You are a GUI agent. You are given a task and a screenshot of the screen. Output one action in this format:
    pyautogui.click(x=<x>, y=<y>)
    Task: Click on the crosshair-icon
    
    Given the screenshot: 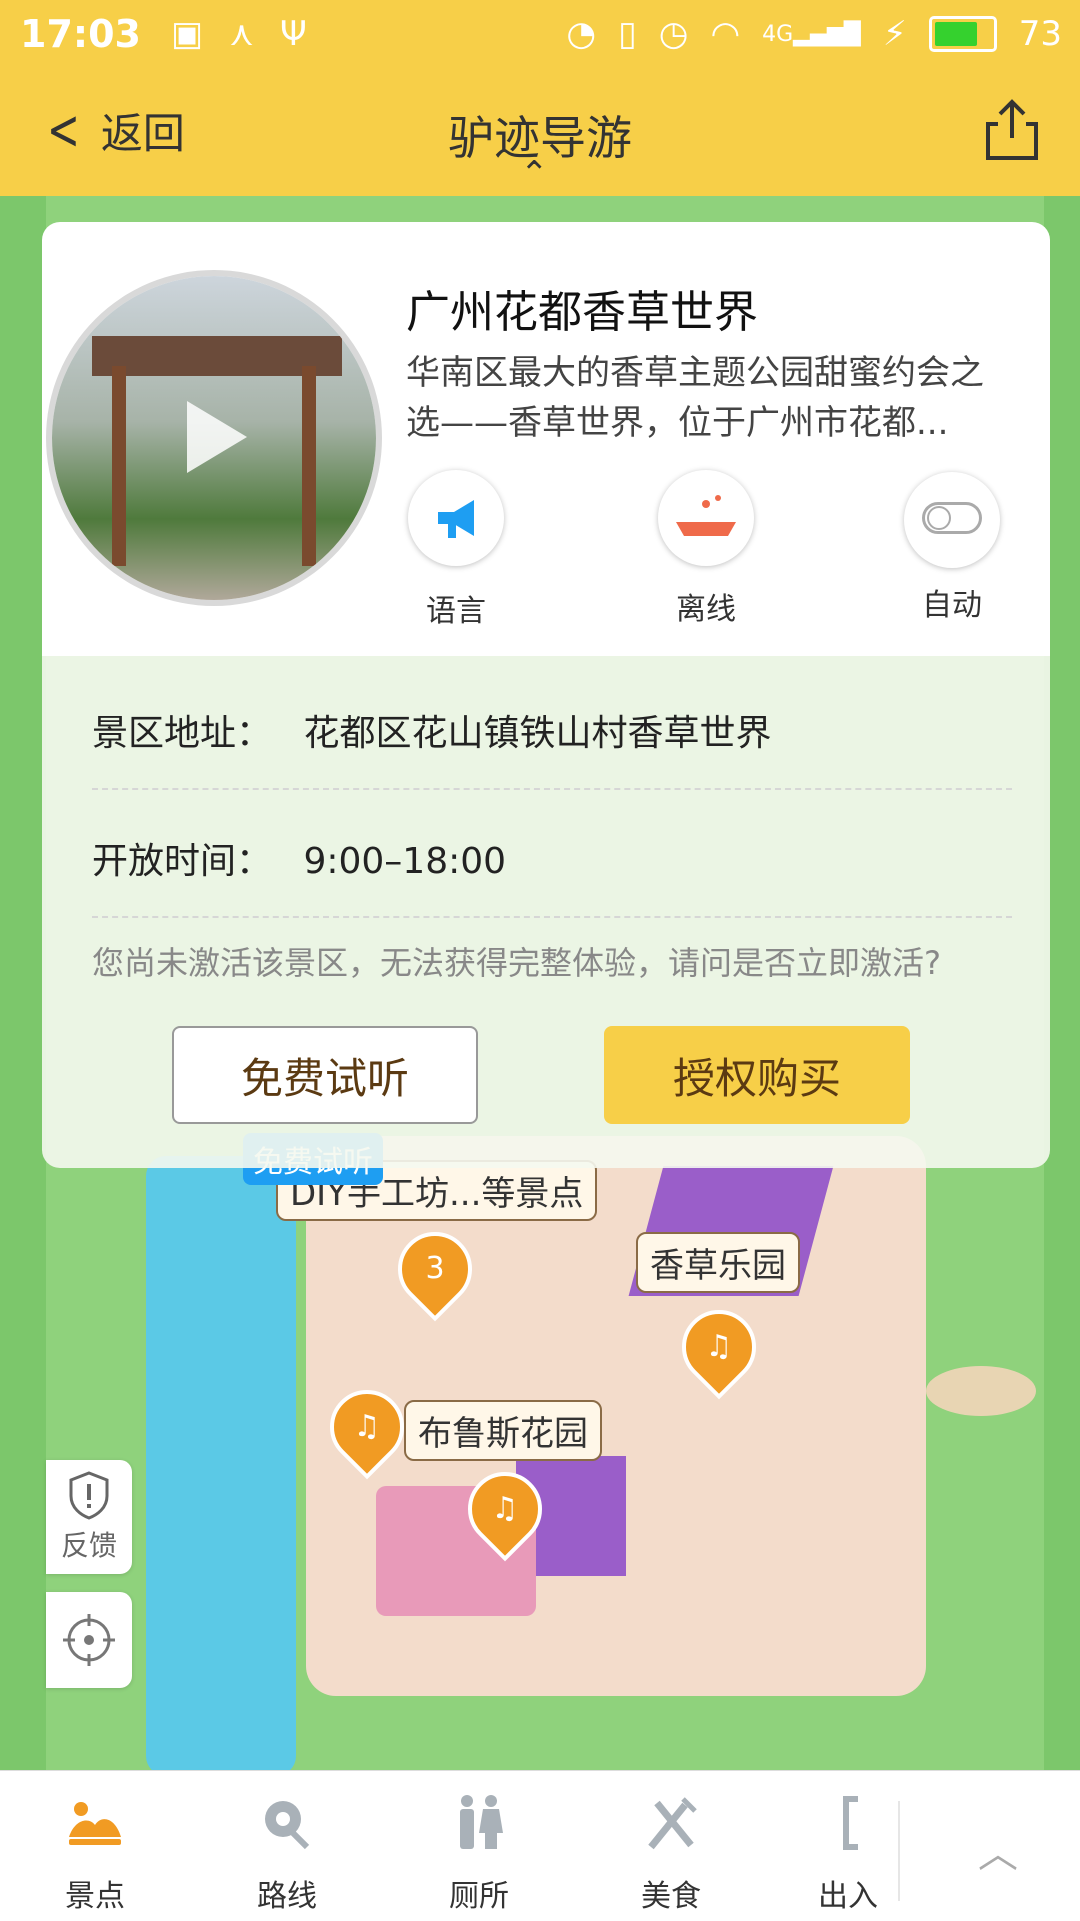 What is the action you would take?
    pyautogui.click(x=89, y=1640)
    